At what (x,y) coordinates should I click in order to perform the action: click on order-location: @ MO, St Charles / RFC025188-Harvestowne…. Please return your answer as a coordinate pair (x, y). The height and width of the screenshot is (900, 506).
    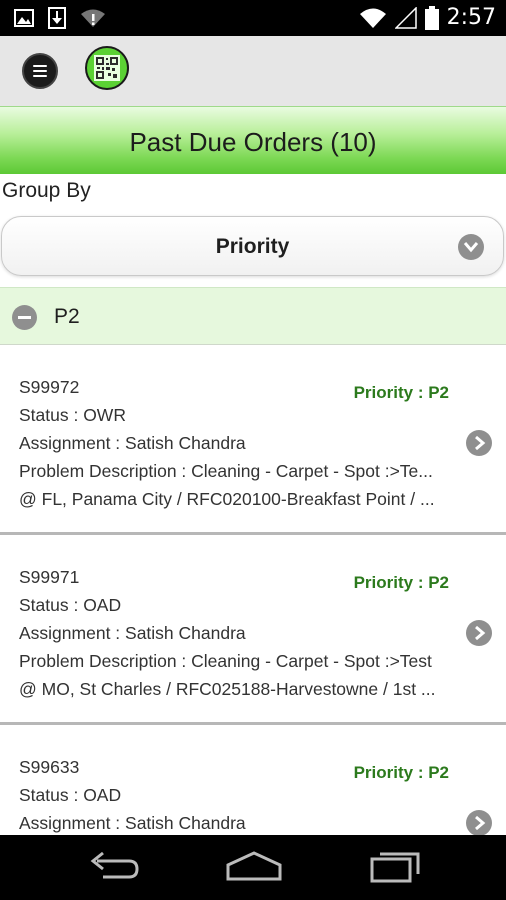
    Looking at the image, I should click on (227, 689).